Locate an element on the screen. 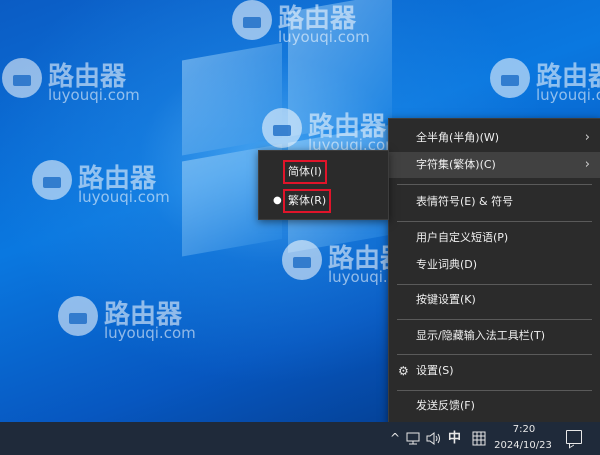 The image size is (600, 455). chevron-up-icon: ^ is located at coordinates (395, 438).